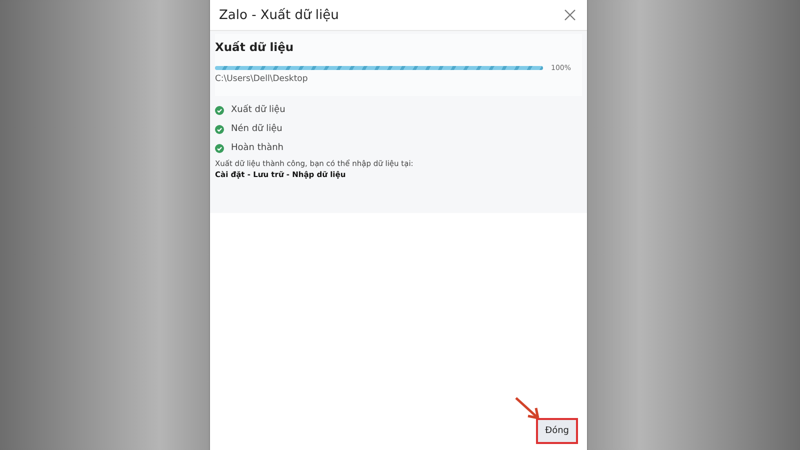 This screenshot has height=450, width=800. Describe the element at coordinates (570, 15) in the screenshot. I see `close-icon` at that location.